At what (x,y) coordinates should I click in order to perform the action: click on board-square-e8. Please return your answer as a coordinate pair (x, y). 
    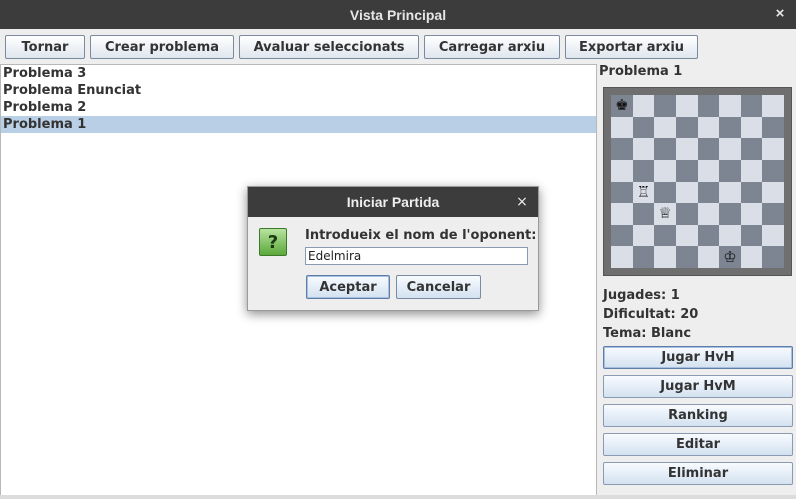
    Looking at the image, I should click on (708, 106).